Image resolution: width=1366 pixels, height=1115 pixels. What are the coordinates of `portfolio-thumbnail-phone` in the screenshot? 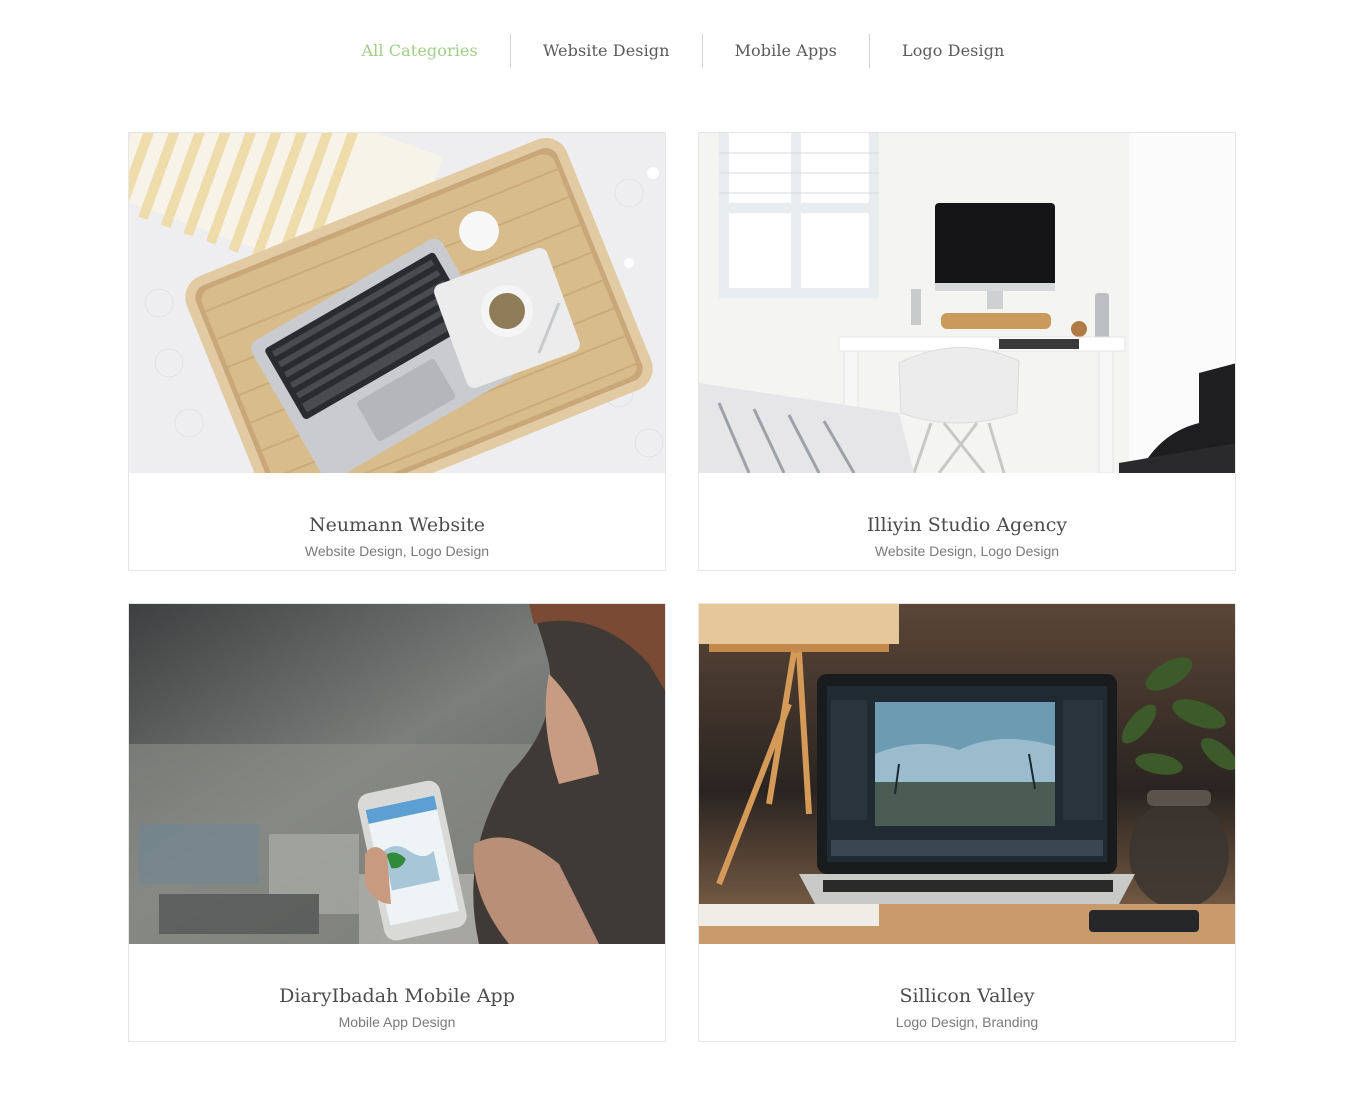 It's located at (397, 774).